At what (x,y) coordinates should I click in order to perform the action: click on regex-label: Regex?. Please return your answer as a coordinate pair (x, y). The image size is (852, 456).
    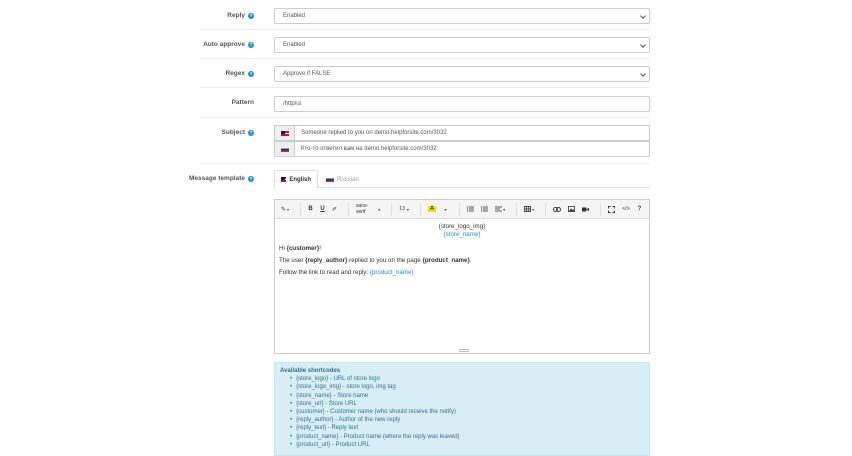
    Looking at the image, I should click on (239, 73).